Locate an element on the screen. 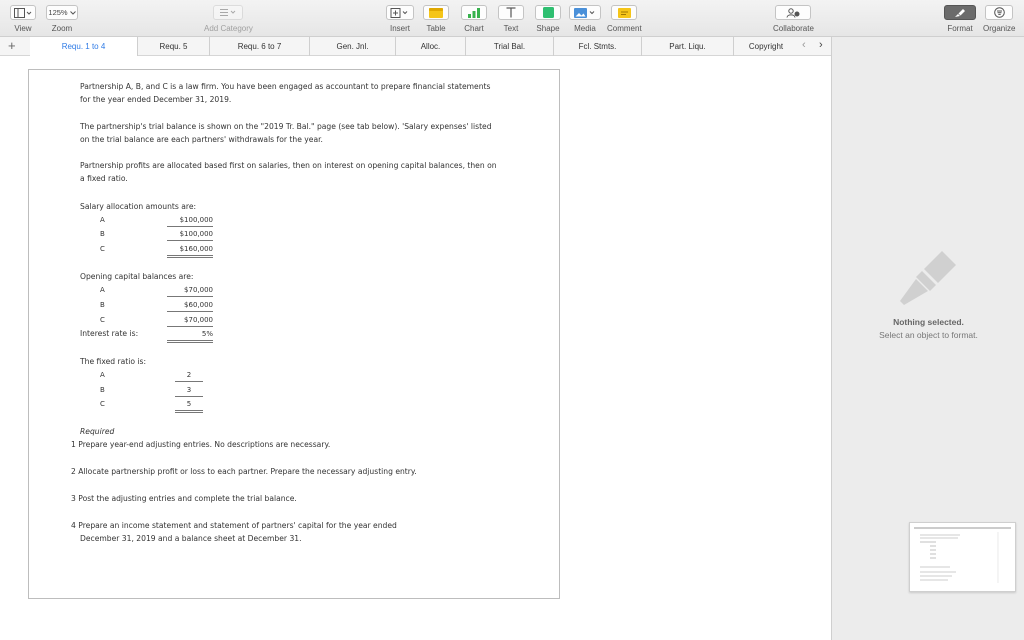 The height and width of the screenshot is (640, 1024). tab-fcl-stmts: Fcl. Stmts. is located at coordinates (598, 46).